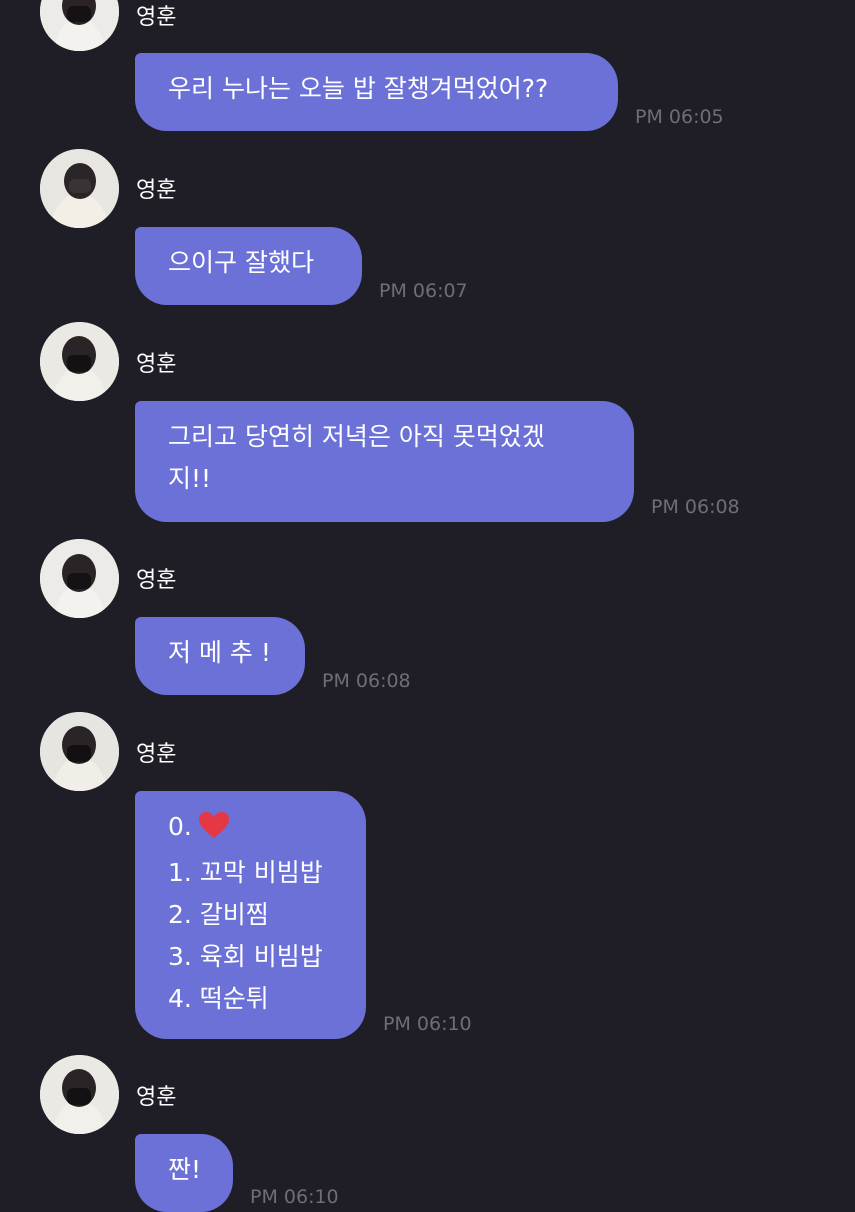  What do you see at coordinates (219, 652) in the screenshot?
I see `message-text: 저 메 추 !` at bounding box center [219, 652].